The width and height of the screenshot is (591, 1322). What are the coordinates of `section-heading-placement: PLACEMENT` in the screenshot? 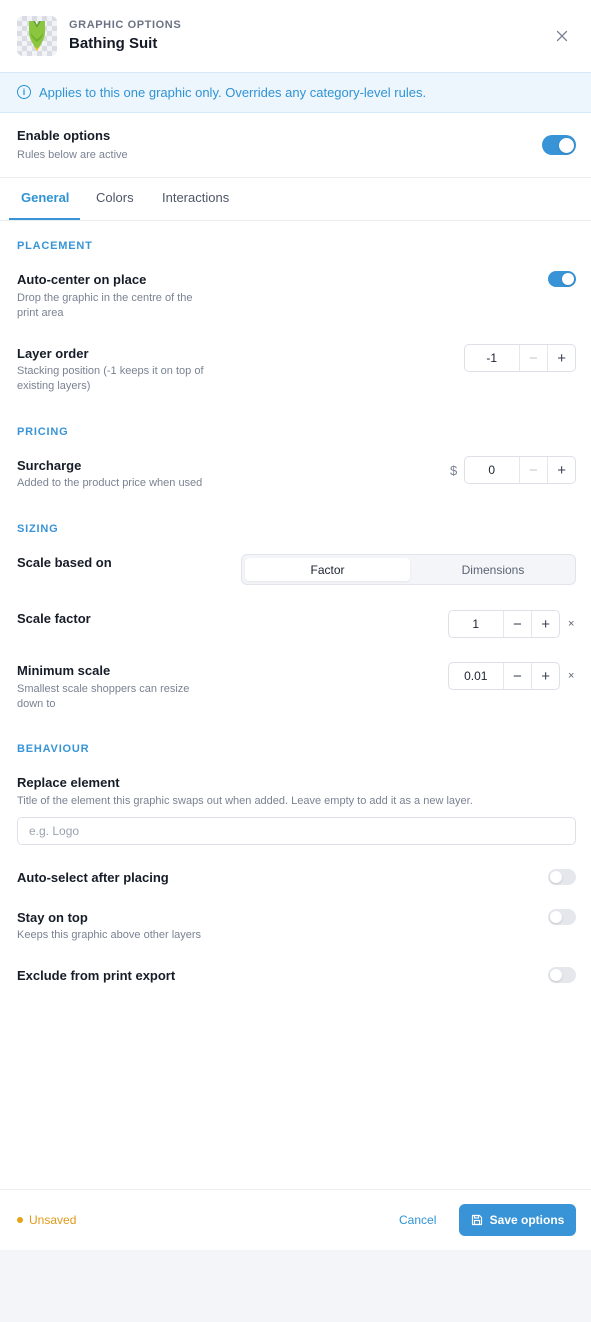 It's located at (55, 246).